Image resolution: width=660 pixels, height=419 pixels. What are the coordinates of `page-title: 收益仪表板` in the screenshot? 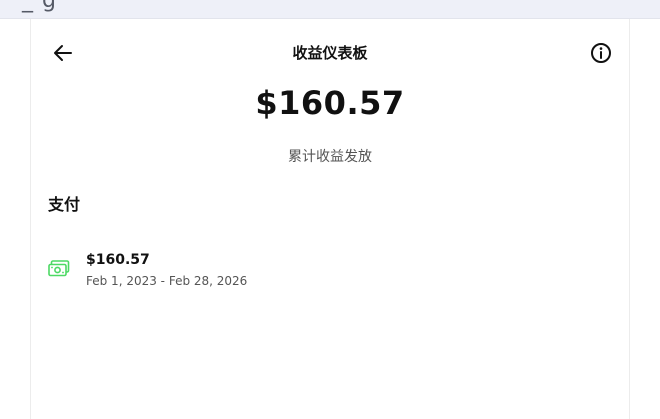 It's located at (330, 53).